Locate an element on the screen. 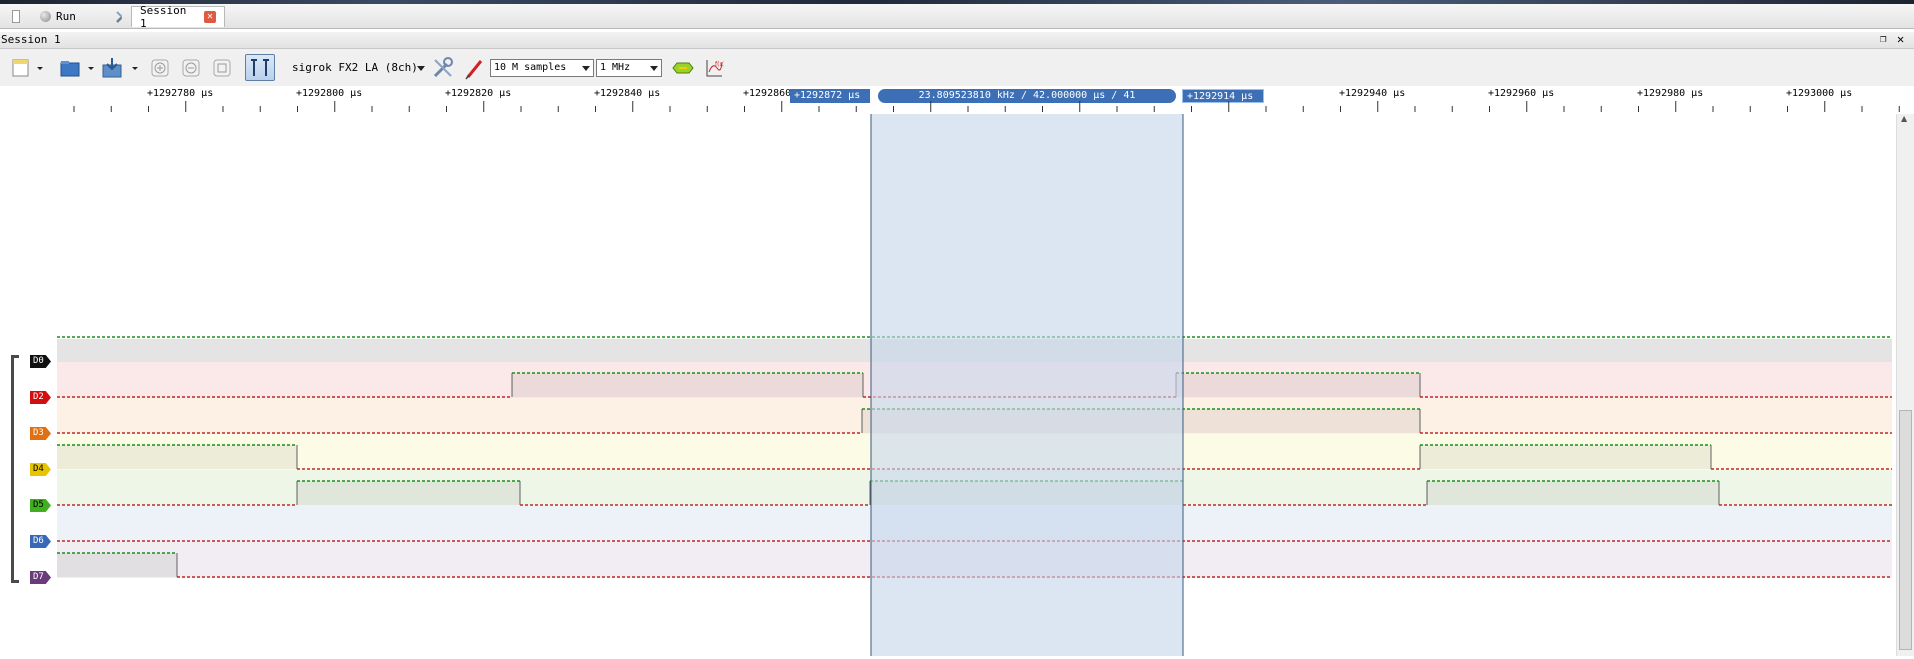  add-decoder-button is located at coordinates (683, 68).